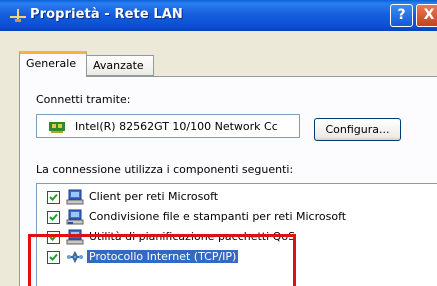  What do you see at coordinates (18, 15) in the screenshot?
I see `network-connection-icon` at bounding box center [18, 15].